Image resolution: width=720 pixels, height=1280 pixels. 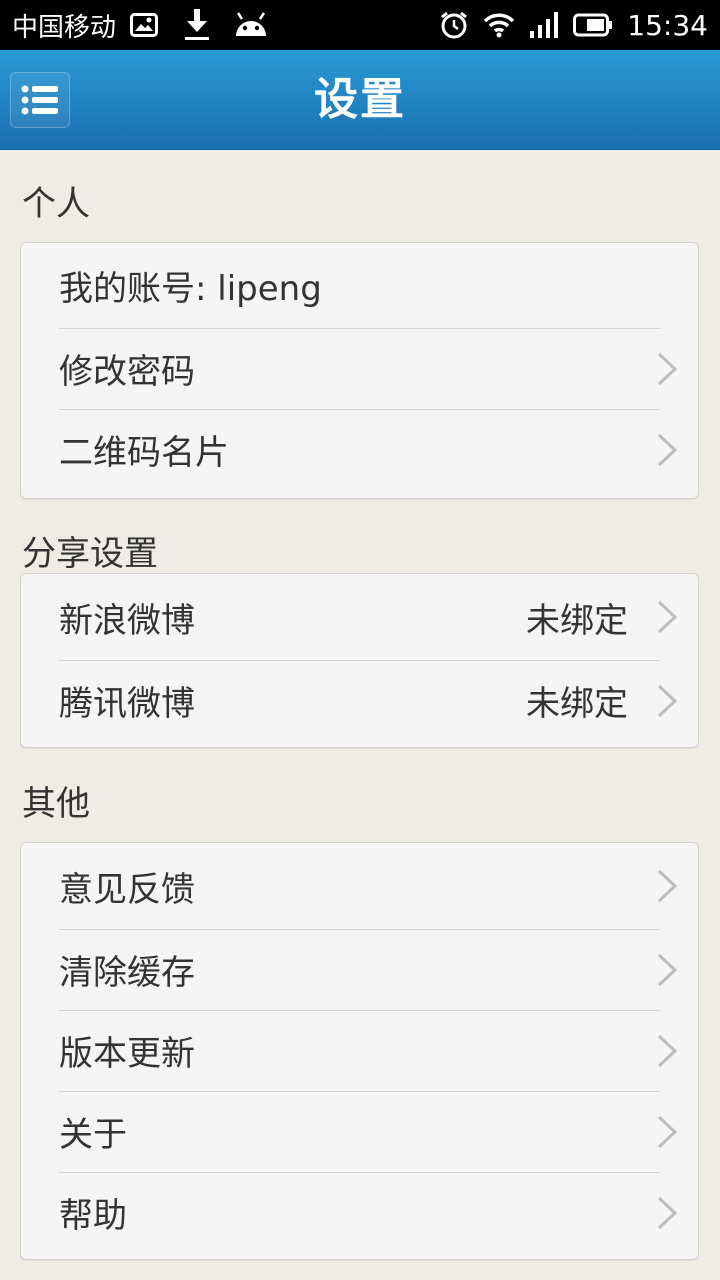 I want to click on status-bar-left: 中国移动, so click(x=140, y=25).